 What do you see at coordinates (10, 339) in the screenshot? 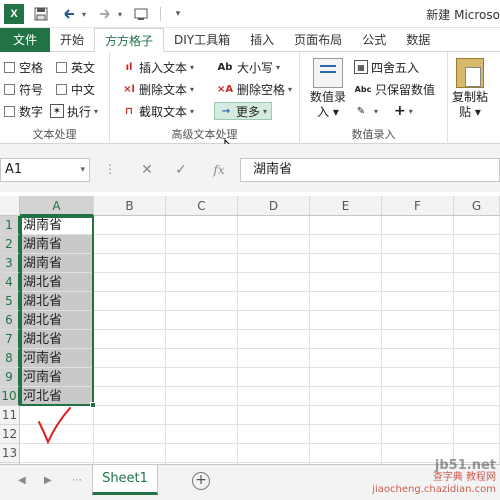
I see `row-header: 7` at bounding box center [10, 339].